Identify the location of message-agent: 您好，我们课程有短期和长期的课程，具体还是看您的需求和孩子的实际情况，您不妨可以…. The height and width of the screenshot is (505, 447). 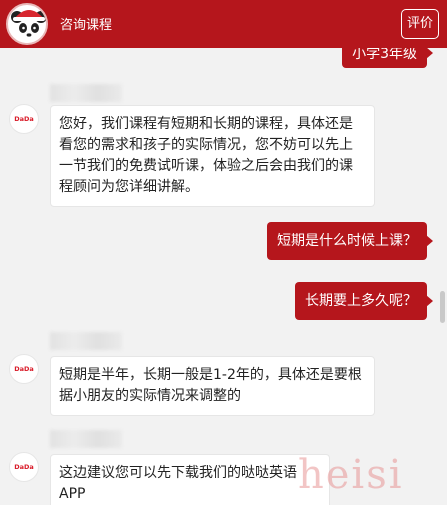
(212, 156).